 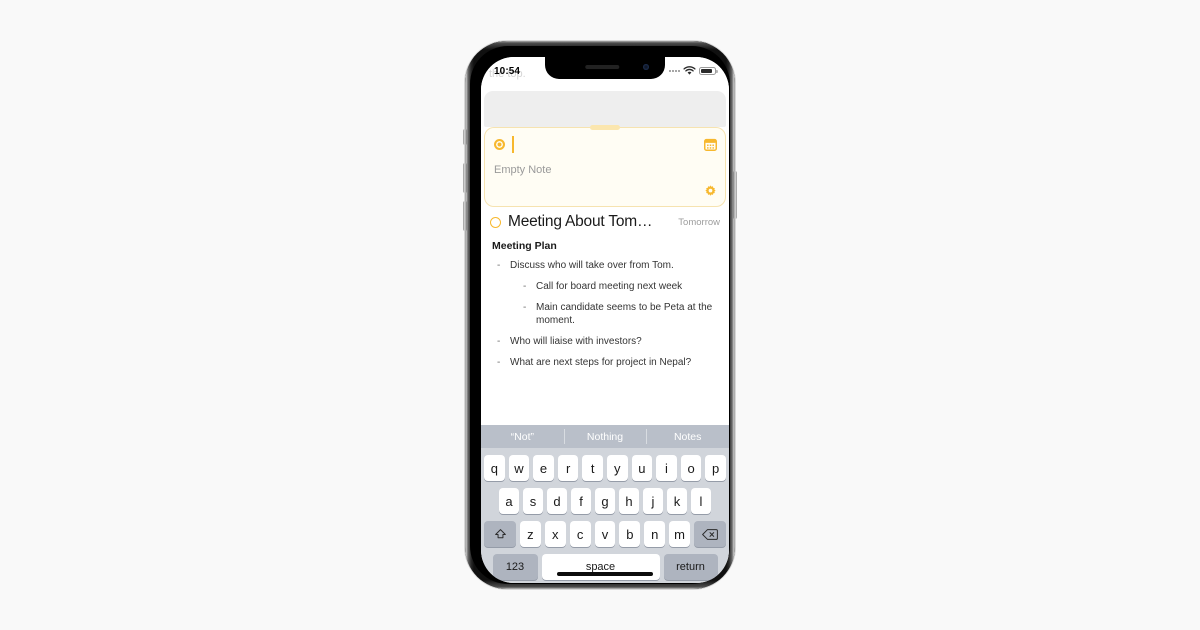 What do you see at coordinates (509, 501) in the screenshot?
I see `key-a: a` at bounding box center [509, 501].